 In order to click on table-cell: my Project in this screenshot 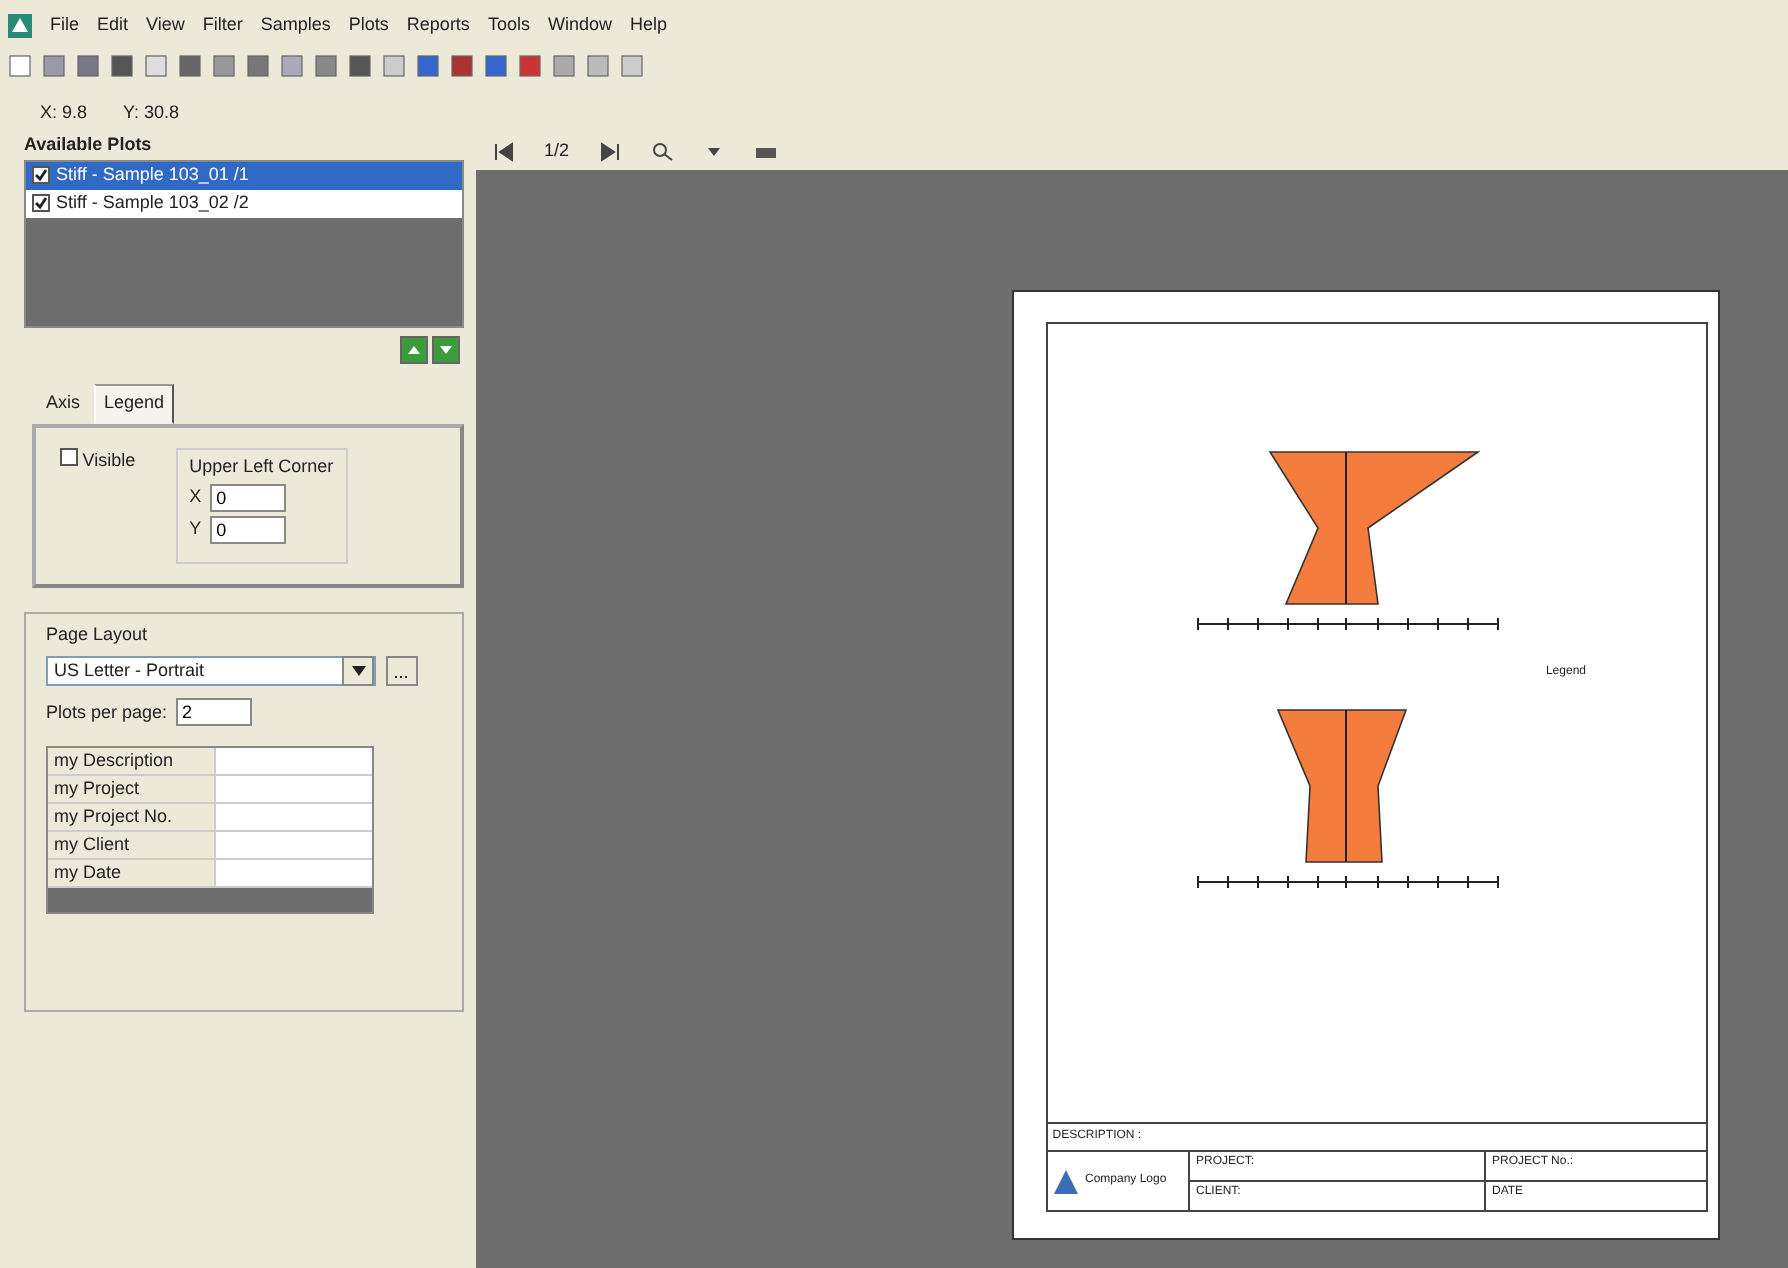, I will do `click(132, 789)`.